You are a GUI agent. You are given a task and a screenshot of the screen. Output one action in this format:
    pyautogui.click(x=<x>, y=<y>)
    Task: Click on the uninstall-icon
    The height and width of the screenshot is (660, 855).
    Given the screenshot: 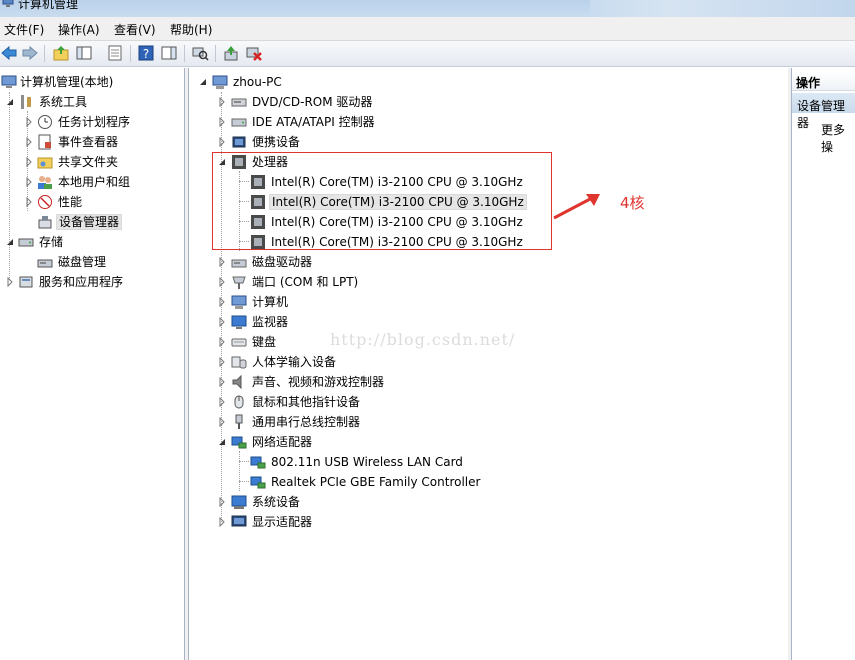 What is the action you would take?
    pyautogui.click(x=254, y=54)
    